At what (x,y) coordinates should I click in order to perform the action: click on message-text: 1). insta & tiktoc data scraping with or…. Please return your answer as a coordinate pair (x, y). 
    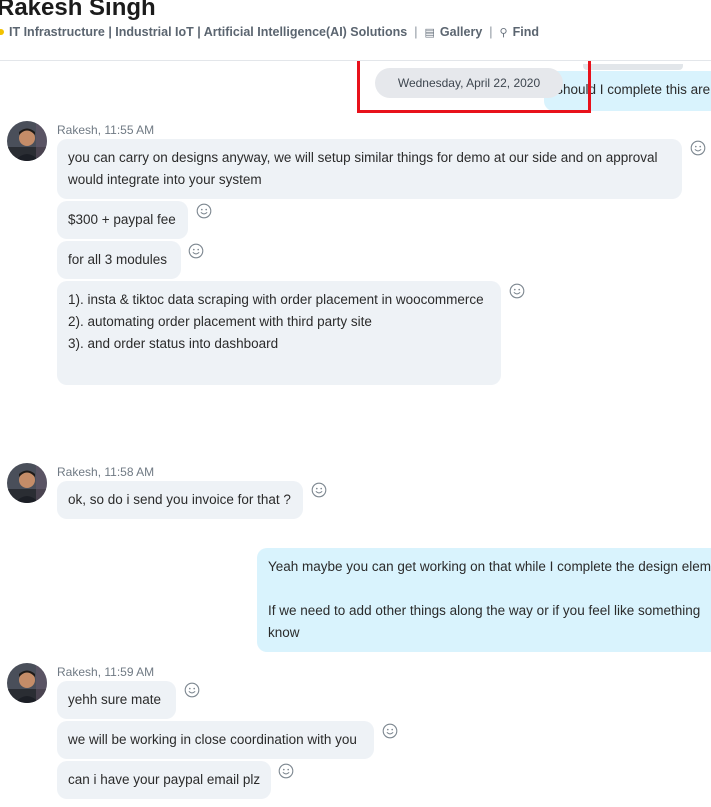
    Looking at the image, I should click on (276, 299).